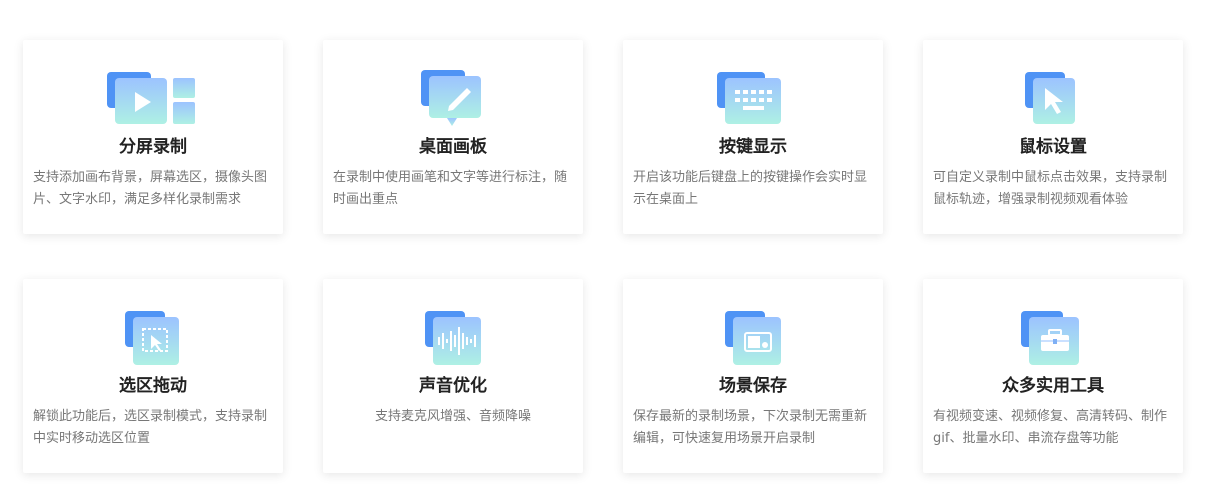 The image size is (1207, 497). Describe the element at coordinates (1053, 100) in the screenshot. I see `mouse-cursor-icon` at that location.